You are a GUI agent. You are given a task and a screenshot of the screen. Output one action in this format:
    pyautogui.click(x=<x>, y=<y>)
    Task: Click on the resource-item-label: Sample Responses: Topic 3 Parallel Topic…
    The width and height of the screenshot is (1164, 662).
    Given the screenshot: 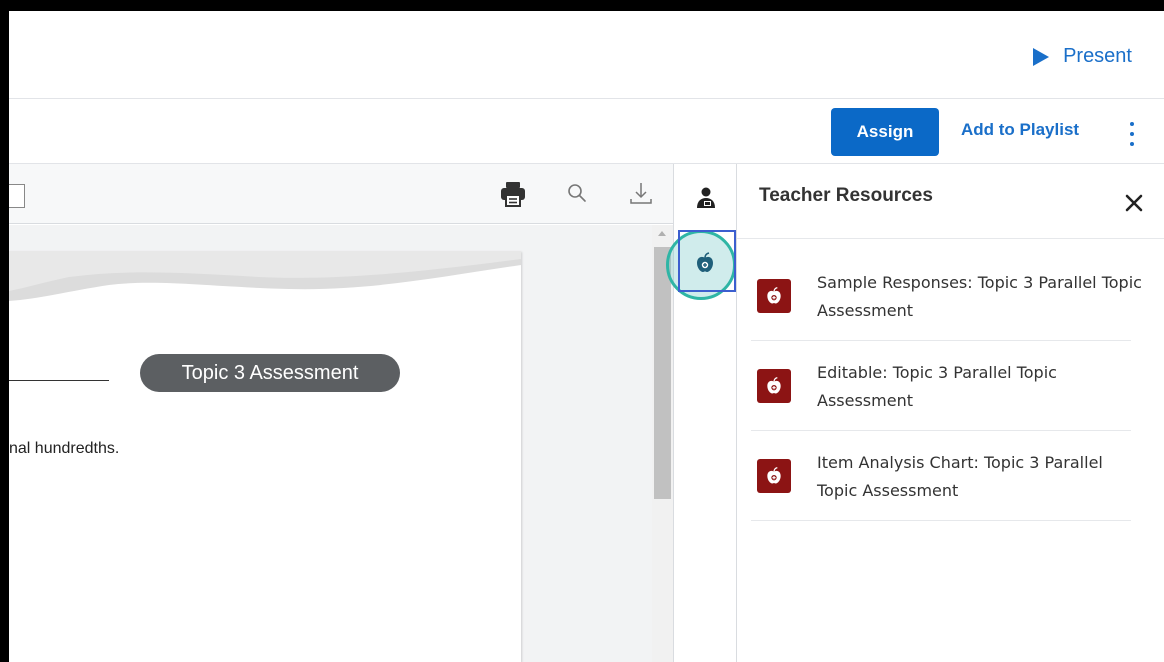 What is the action you would take?
    pyautogui.click(x=979, y=296)
    